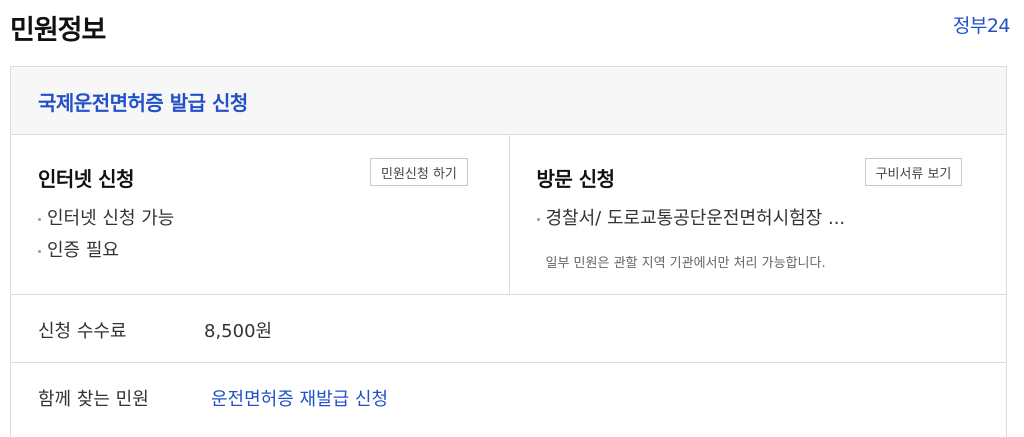 The width and height of the screenshot is (1024, 437). What do you see at coordinates (238, 331) in the screenshot?
I see `fee-value: 8,500원` at bounding box center [238, 331].